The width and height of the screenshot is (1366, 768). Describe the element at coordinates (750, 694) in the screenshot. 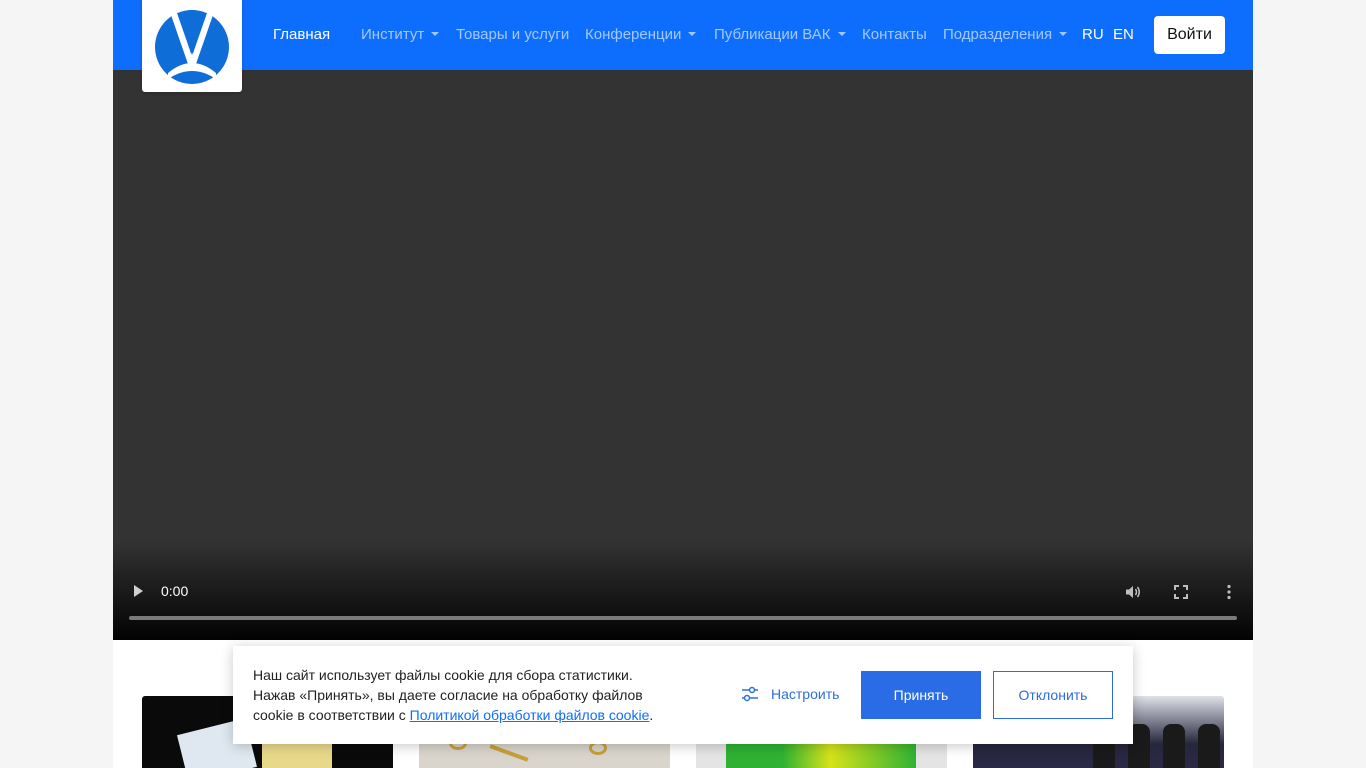

I see `sliders-icon` at that location.